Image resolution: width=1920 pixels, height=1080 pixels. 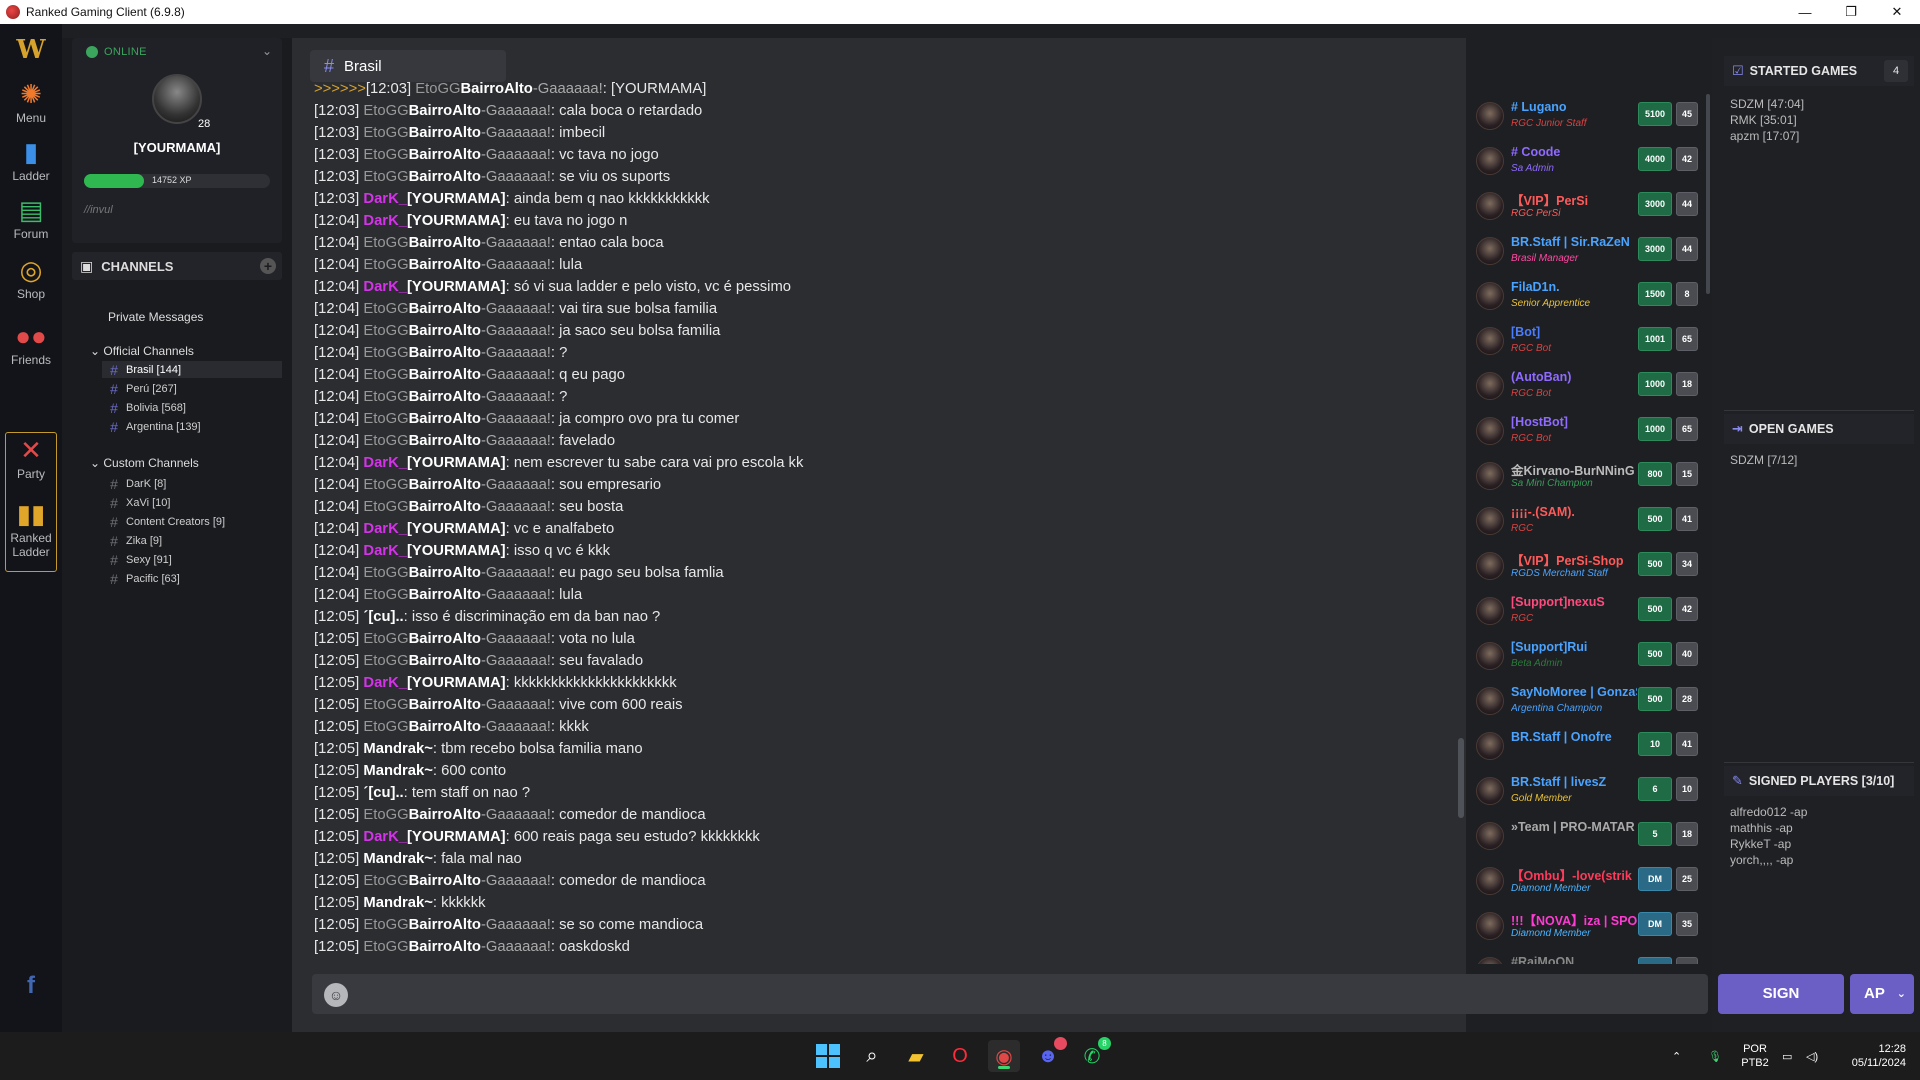 I want to click on official-channels-group: ⌄ Official Channels, so click(x=142, y=351).